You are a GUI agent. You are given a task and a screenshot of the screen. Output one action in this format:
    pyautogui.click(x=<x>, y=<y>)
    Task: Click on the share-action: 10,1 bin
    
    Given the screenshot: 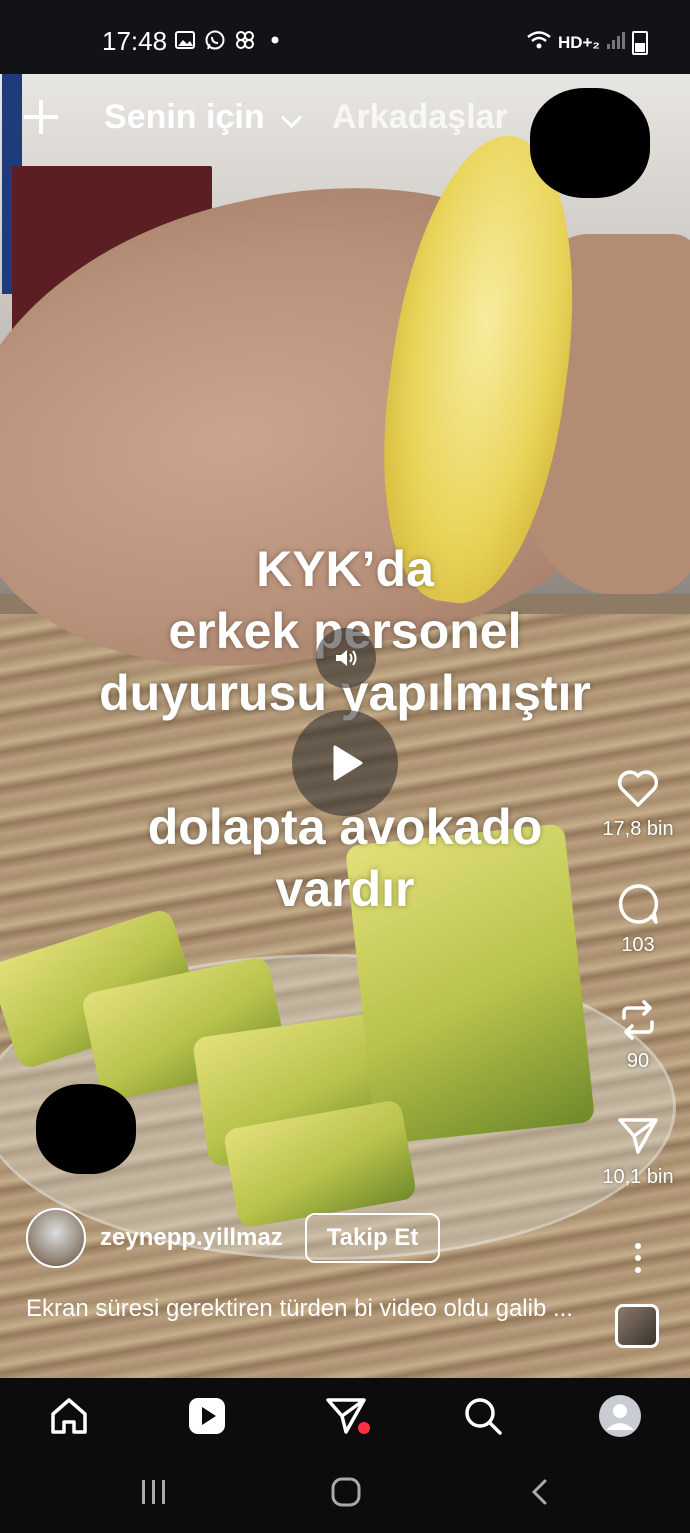 What is the action you would take?
    pyautogui.click(x=638, y=1150)
    